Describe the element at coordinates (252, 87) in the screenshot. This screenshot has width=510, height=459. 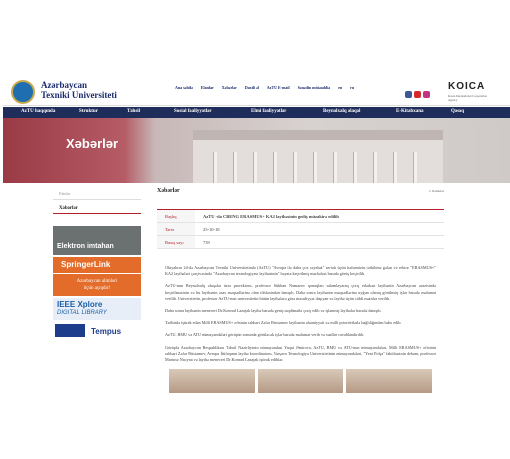
I see `top-link-internal: Daxili əl` at that location.